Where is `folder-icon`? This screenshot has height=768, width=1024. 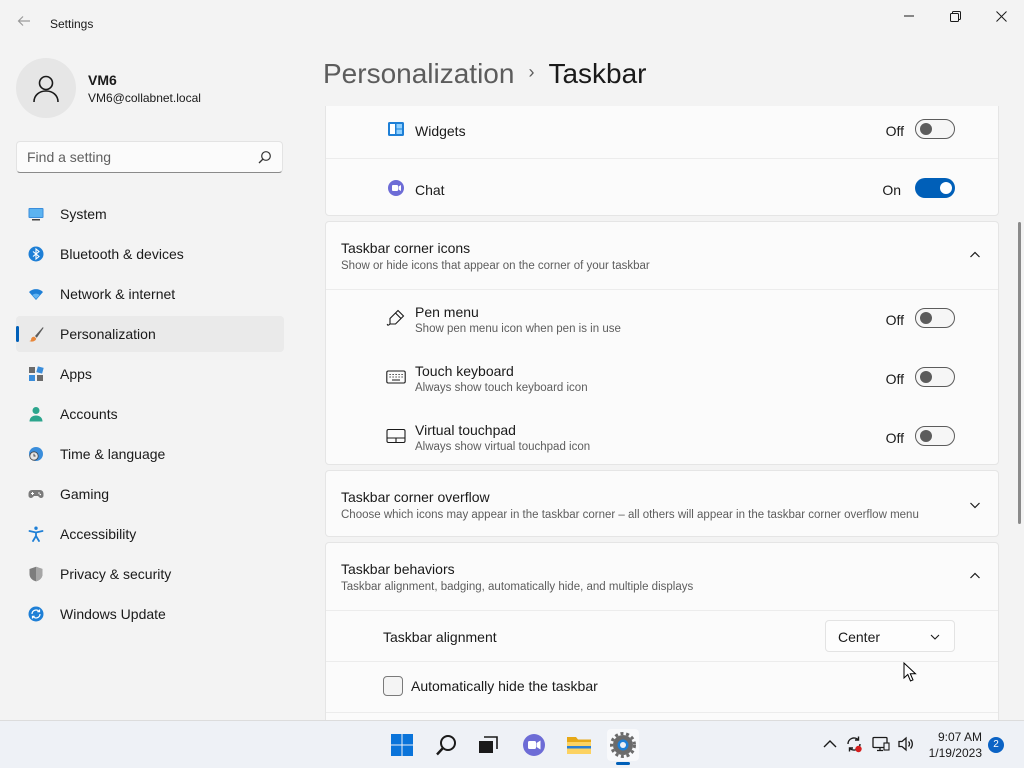
folder-icon is located at coordinates (579, 745).